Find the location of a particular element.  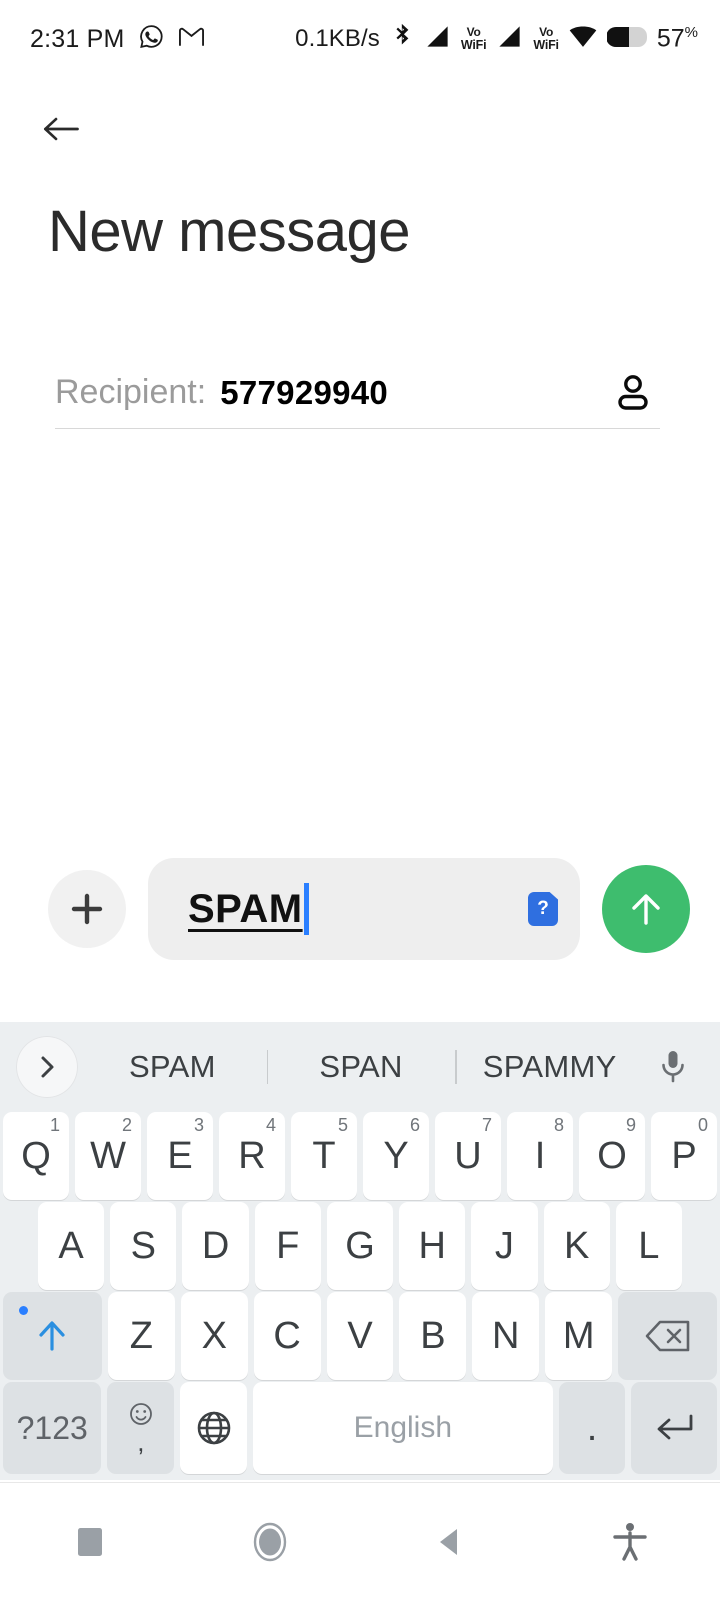

key-q: Q1 is located at coordinates (36, 1156).